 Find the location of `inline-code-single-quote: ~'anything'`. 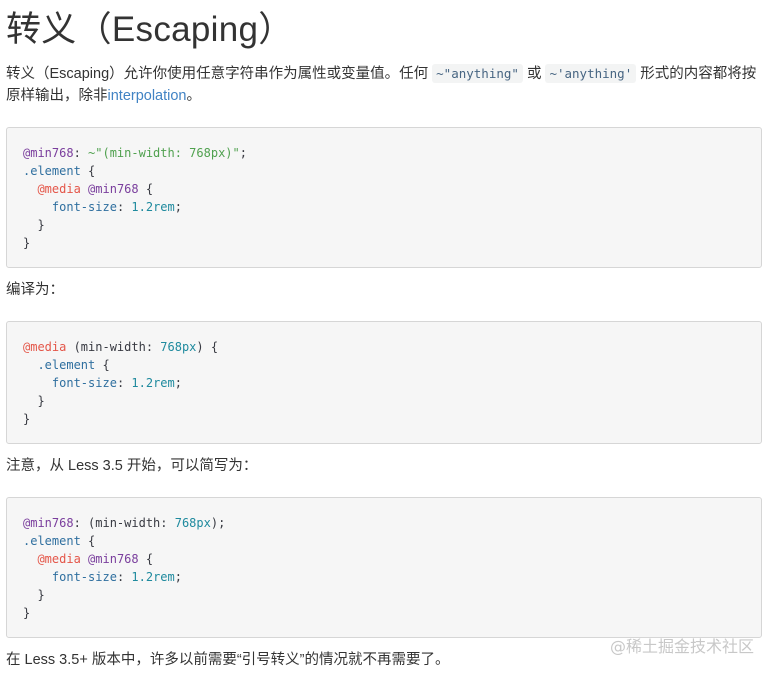

inline-code-single-quote: ~'anything' is located at coordinates (591, 73).